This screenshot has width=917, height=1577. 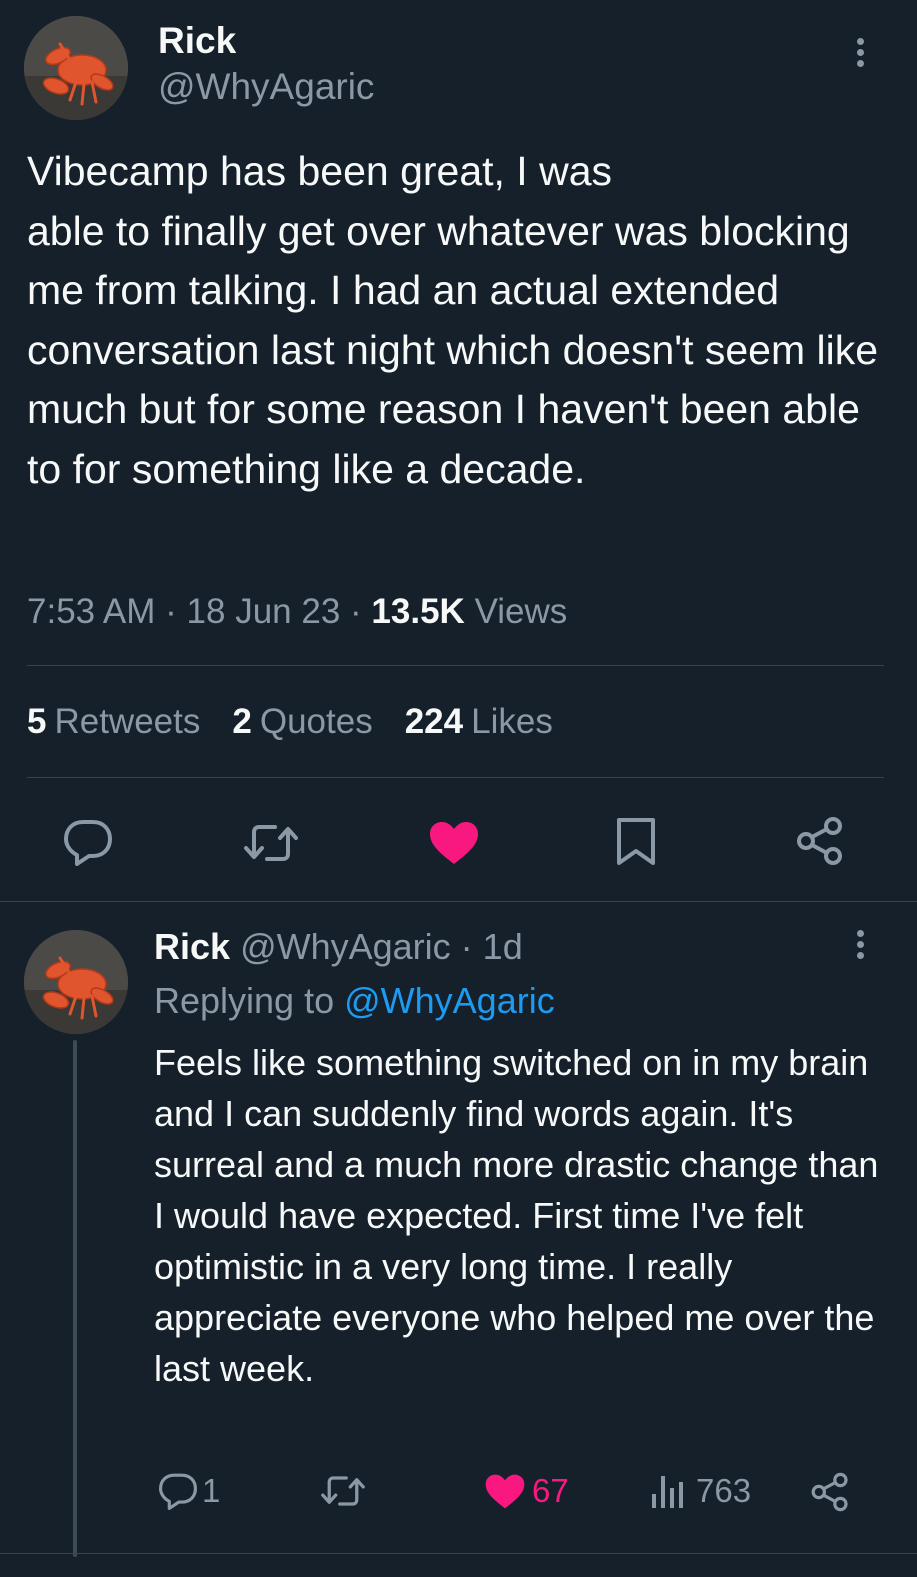 What do you see at coordinates (127, 721) in the screenshot?
I see `retweets-label: Retweets` at bounding box center [127, 721].